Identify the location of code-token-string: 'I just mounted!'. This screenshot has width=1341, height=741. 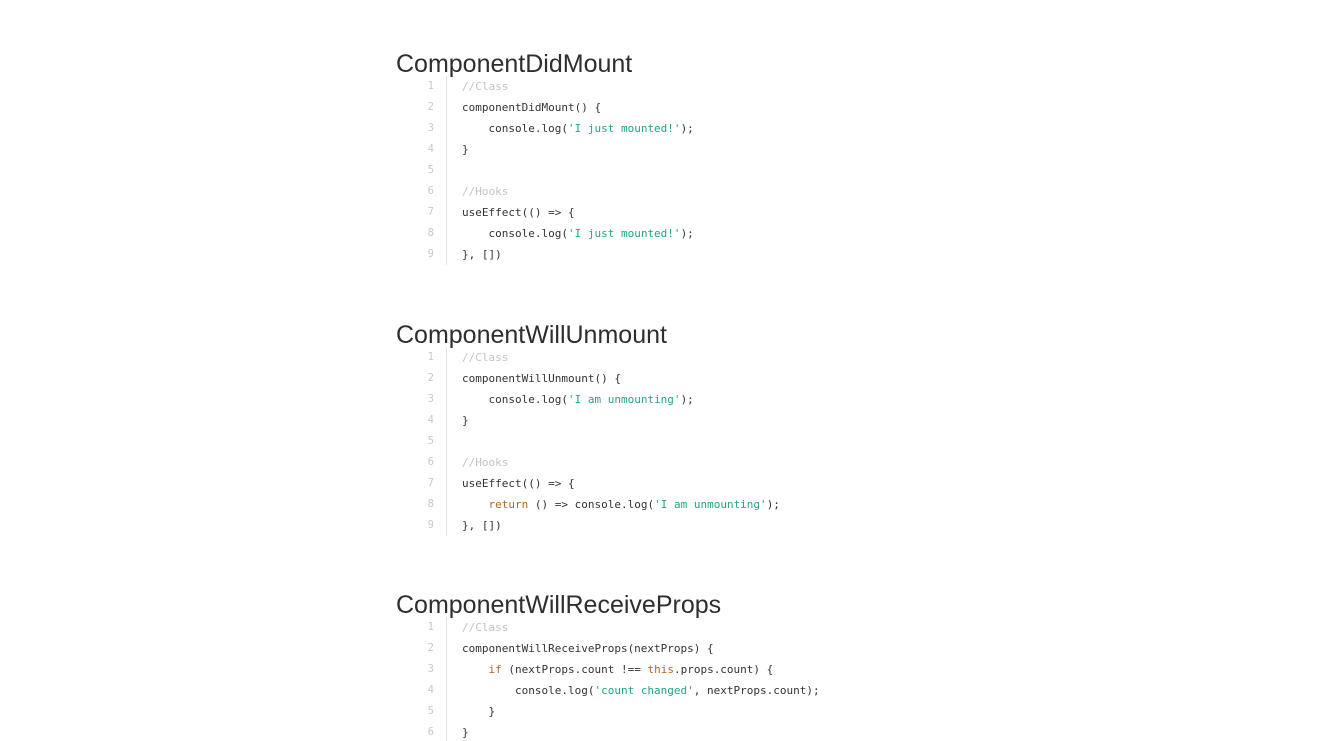
(624, 233).